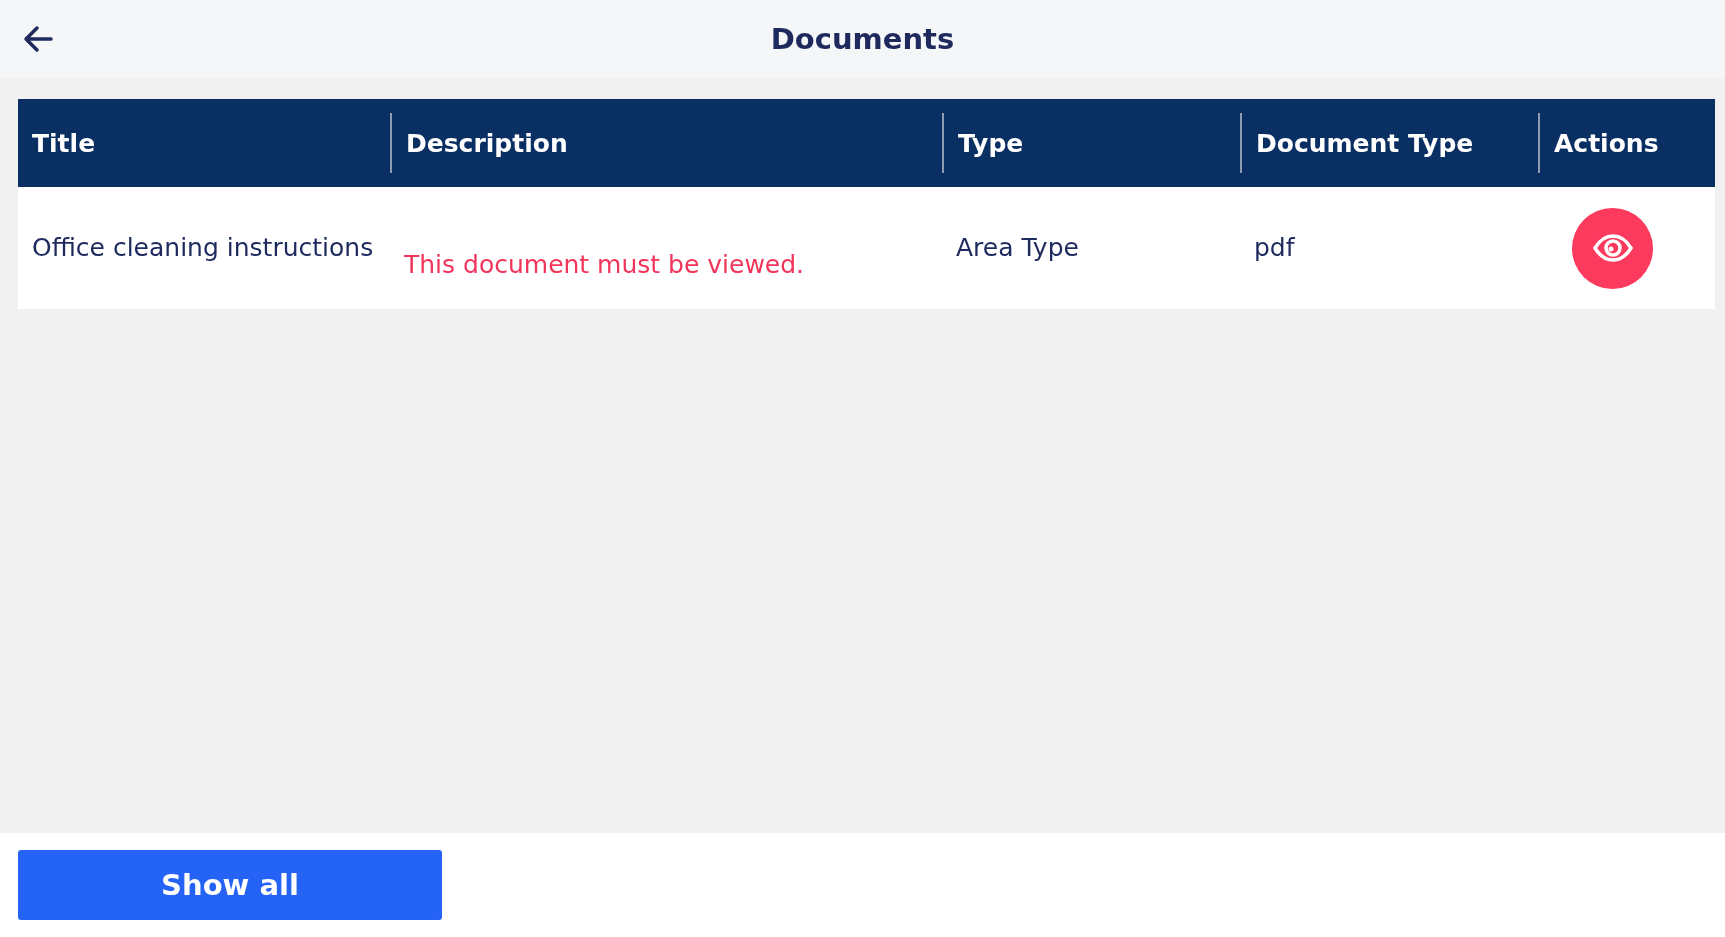 Image resolution: width=1725 pixels, height=937 pixels. Describe the element at coordinates (1091, 143) in the screenshot. I see `column-header: Type` at that location.